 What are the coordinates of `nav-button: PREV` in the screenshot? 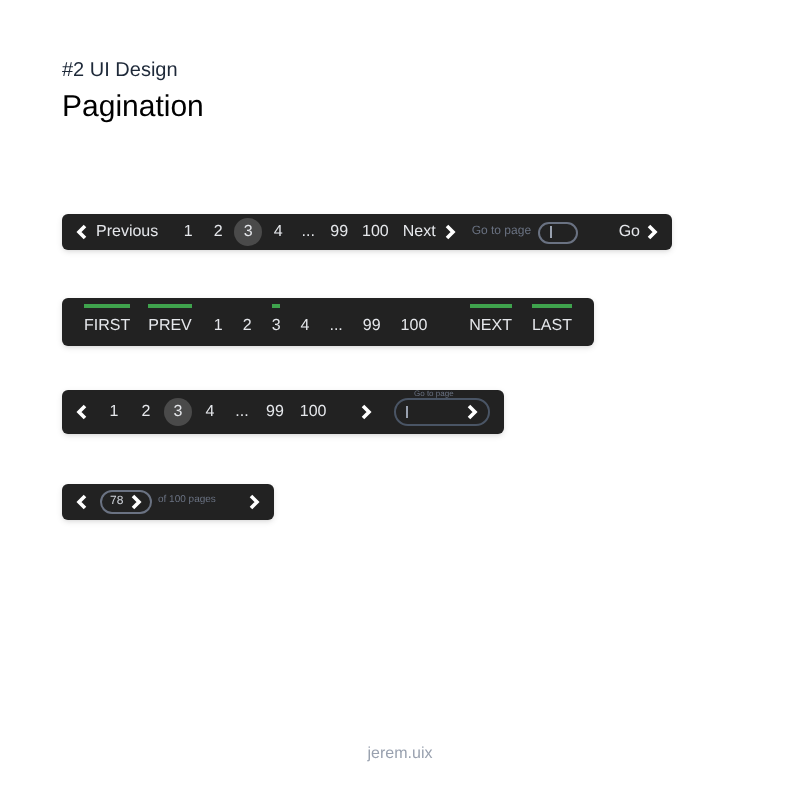 It's located at (170, 322).